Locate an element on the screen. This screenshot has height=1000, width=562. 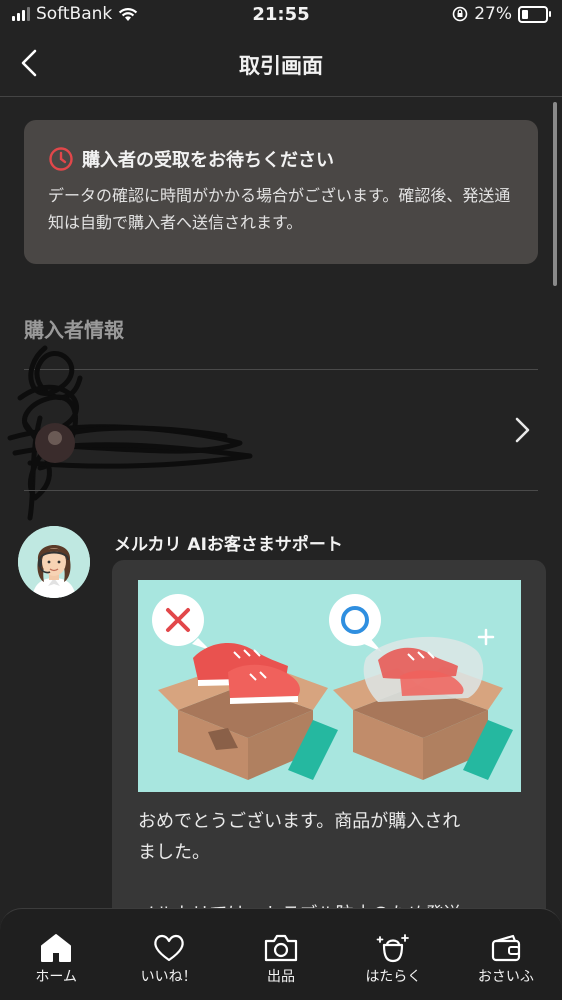
notice-header: 購入者の受取をお待ちください is located at coordinates (281, 159).